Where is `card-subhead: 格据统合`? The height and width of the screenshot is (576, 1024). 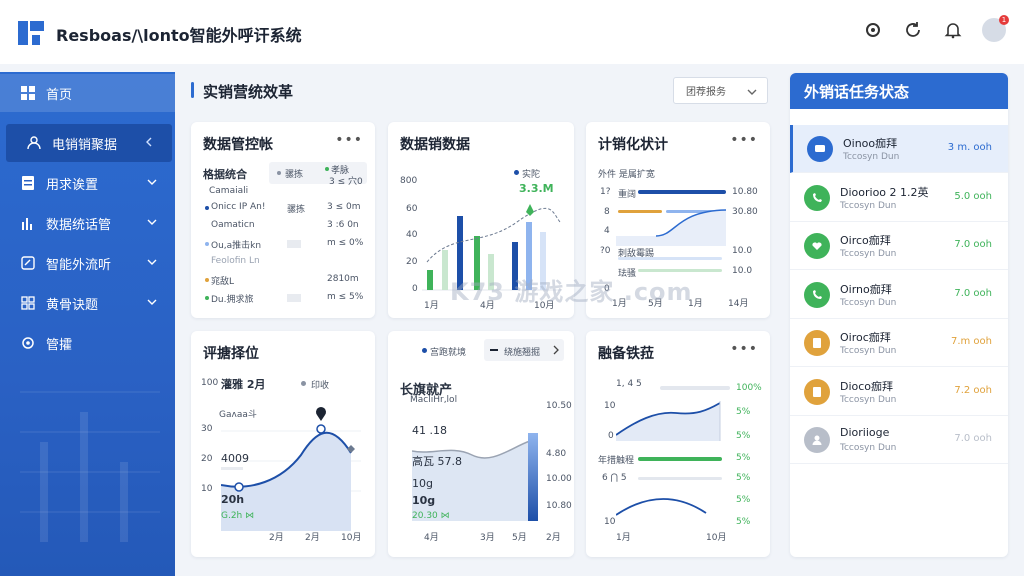
card-subhead: 格据统合 is located at coordinates (225, 174).